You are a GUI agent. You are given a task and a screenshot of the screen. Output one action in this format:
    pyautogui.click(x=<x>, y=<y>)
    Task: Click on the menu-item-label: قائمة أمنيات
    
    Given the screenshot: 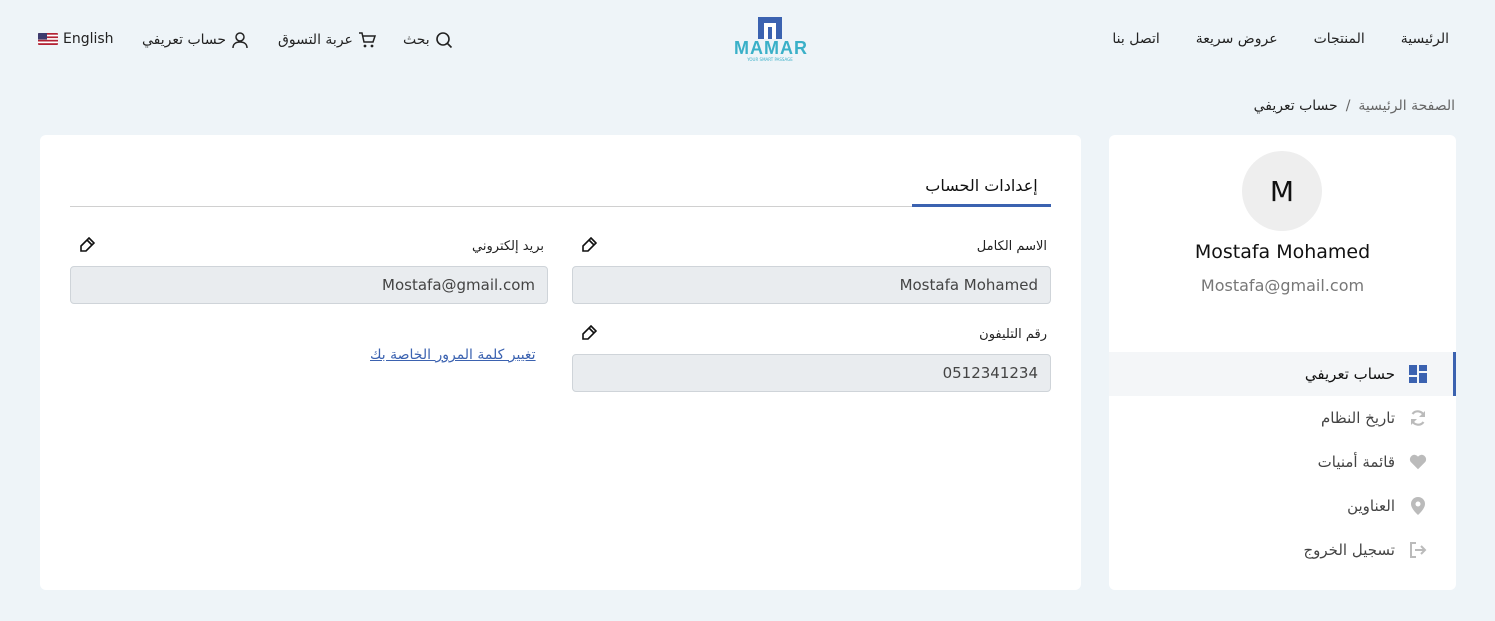 What is the action you would take?
    pyautogui.click(x=1356, y=462)
    